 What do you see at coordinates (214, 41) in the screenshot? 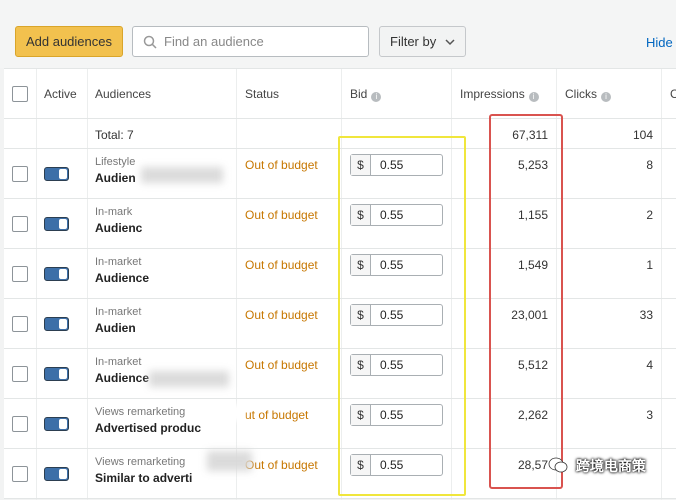
I see `search-placeholder: Find an audience` at bounding box center [214, 41].